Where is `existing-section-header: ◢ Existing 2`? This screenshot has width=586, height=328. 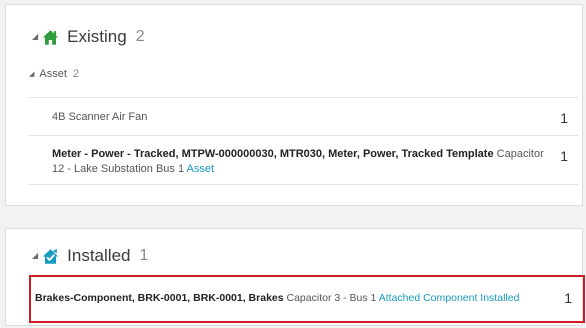 existing-section-header: ◢ Existing 2 is located at coordinates (88, 37).